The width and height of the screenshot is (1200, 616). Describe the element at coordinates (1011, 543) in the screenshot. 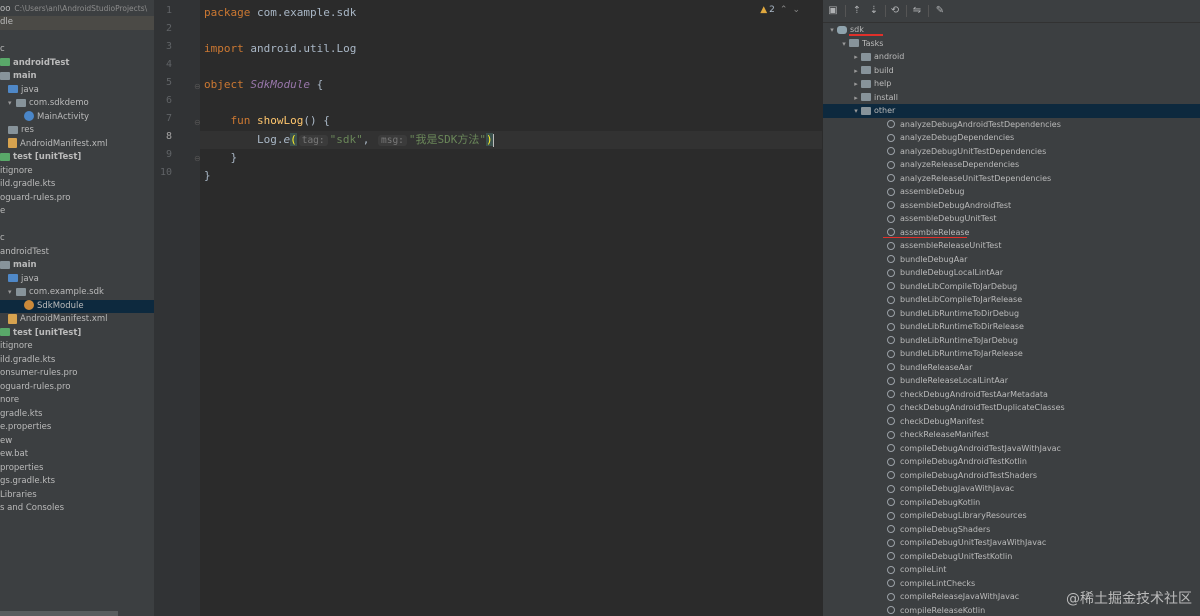

I see `gradle-task-item: compileDebugUnitTestJavaWithJavac` at that location.